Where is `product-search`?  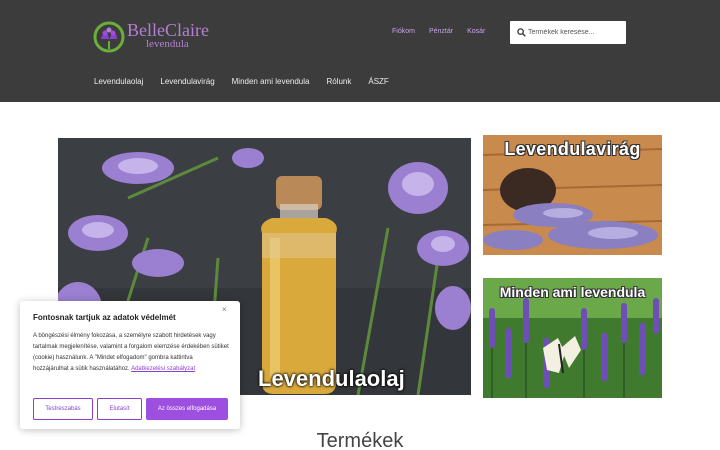
product-search is located at coordinates (568, 32).